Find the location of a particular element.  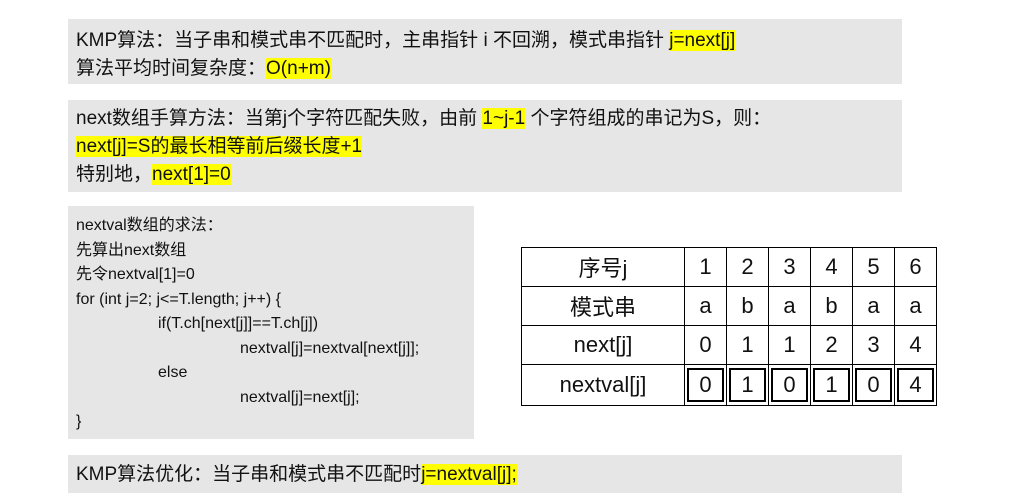

cell-value: 4 is located at coordinates (915, 385).